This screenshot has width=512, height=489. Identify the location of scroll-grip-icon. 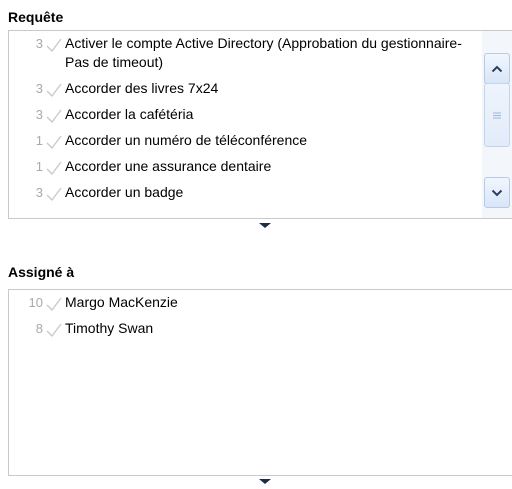
(497, 115).